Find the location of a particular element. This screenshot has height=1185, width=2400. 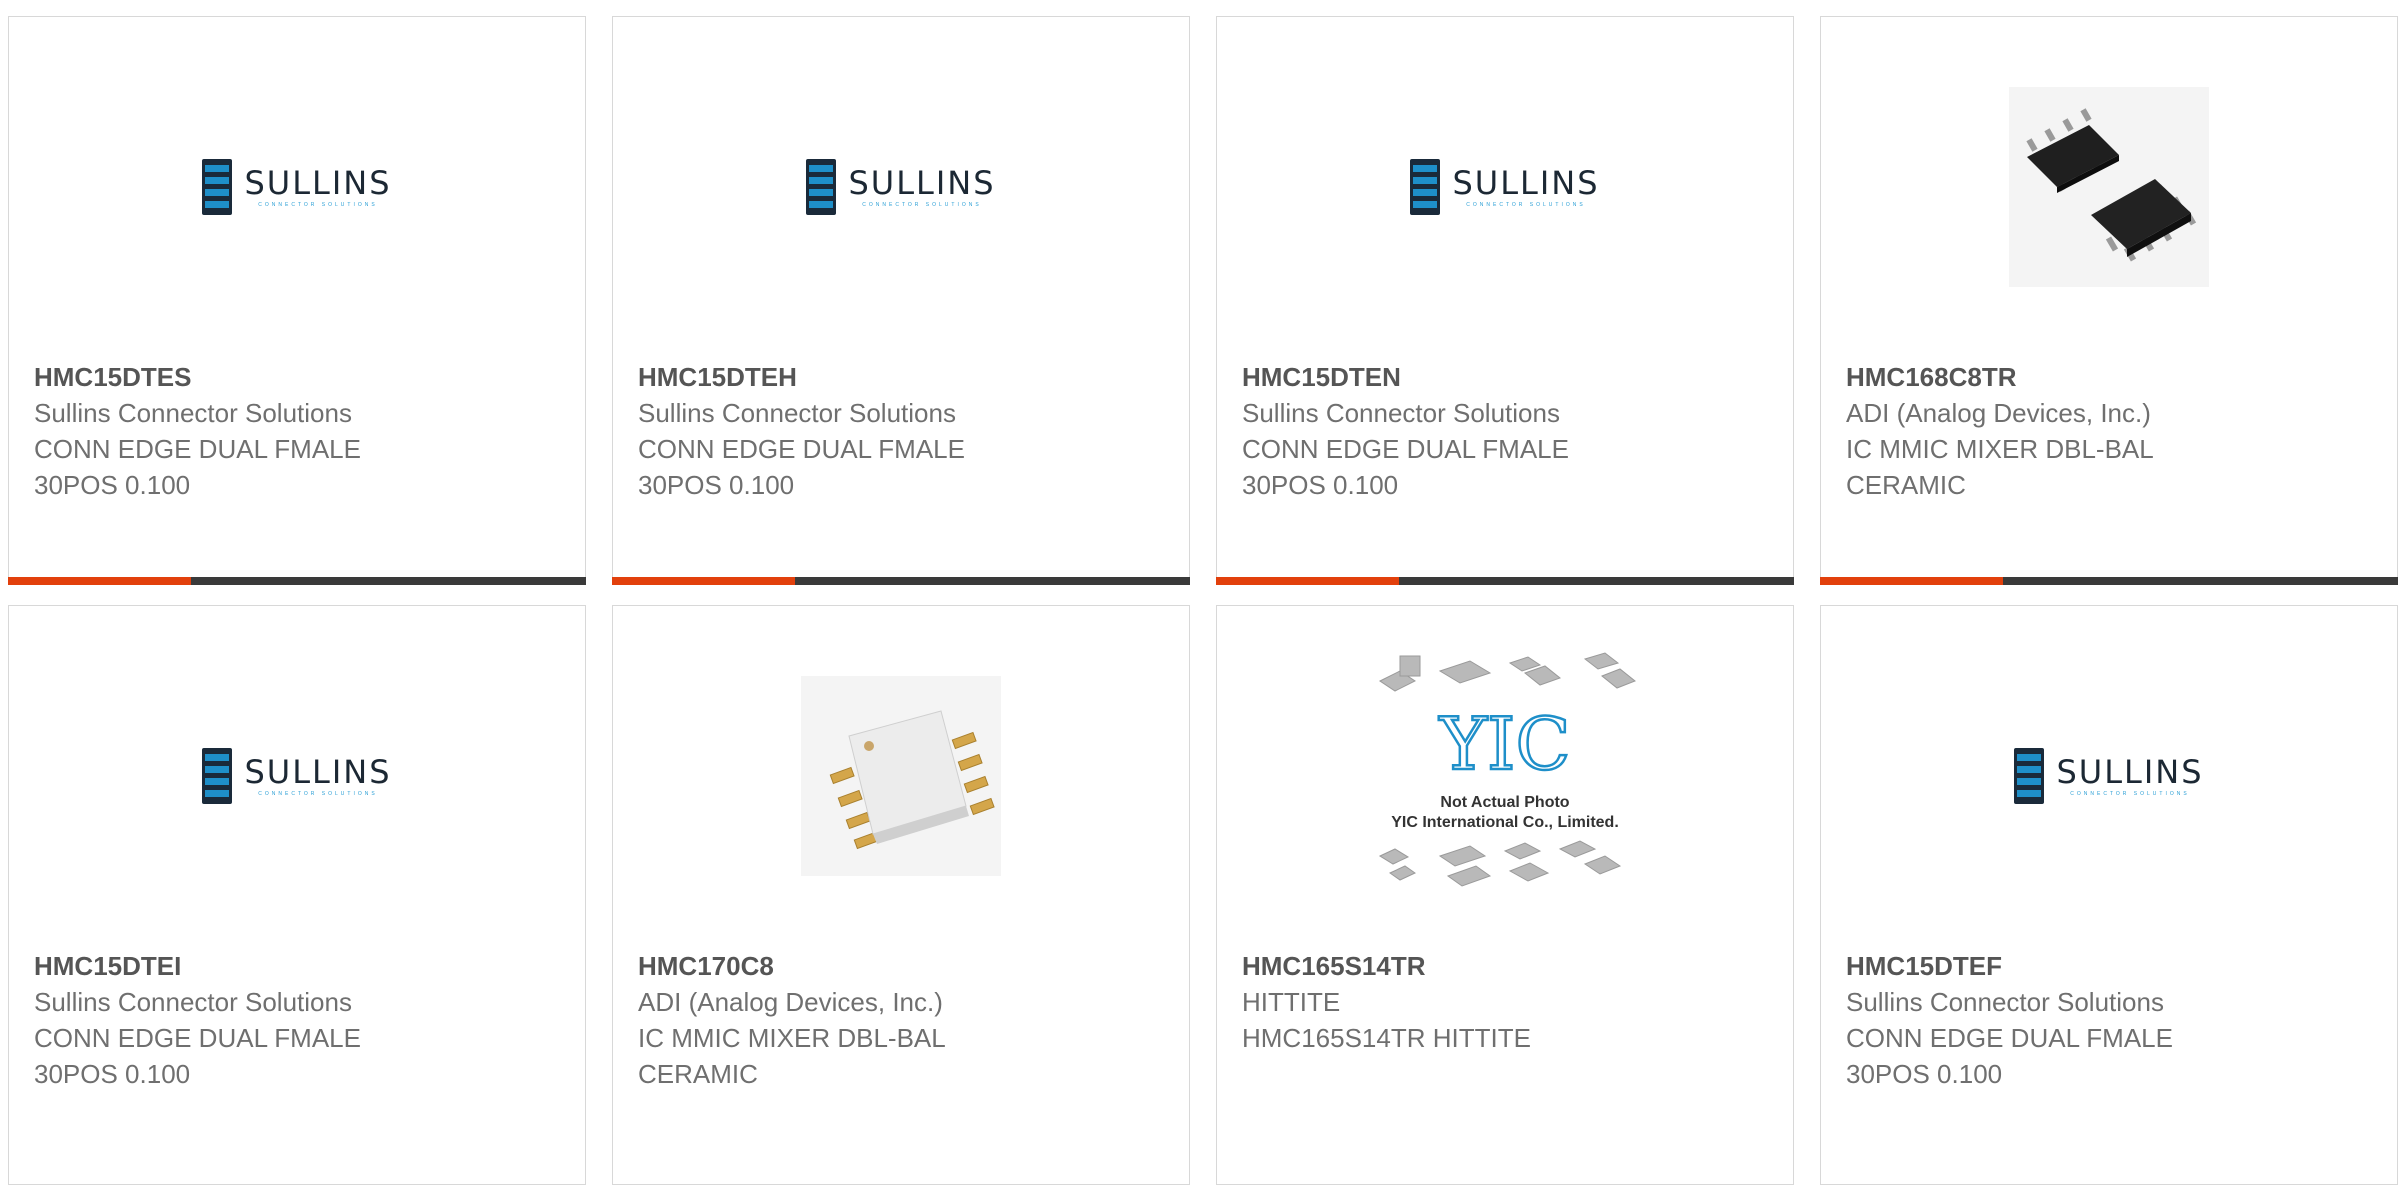

part-number: HMC15DTEN is located at coordinates (1507, 377).